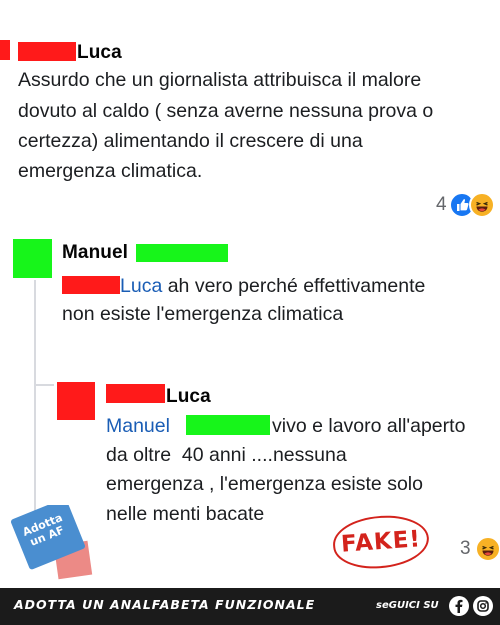  I want to click on comment-text: ah vero perché effettivamente, so click(294, 286).